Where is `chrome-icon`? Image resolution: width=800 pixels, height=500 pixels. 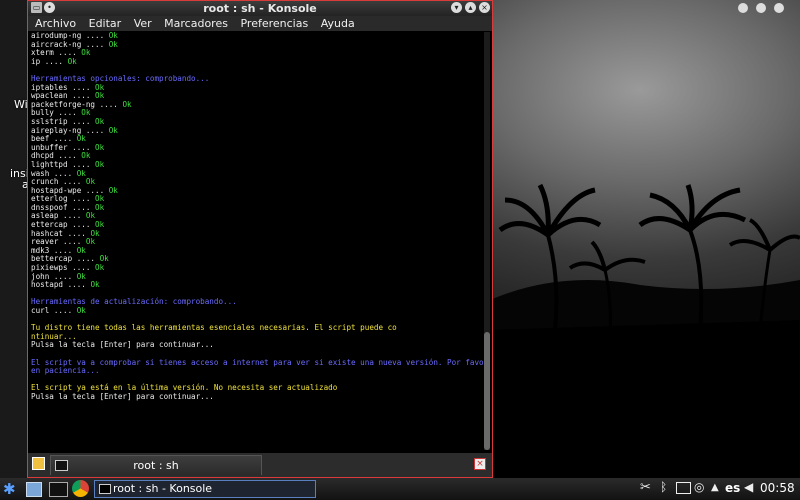 chrome-icon is located at coordinates (80, 488).